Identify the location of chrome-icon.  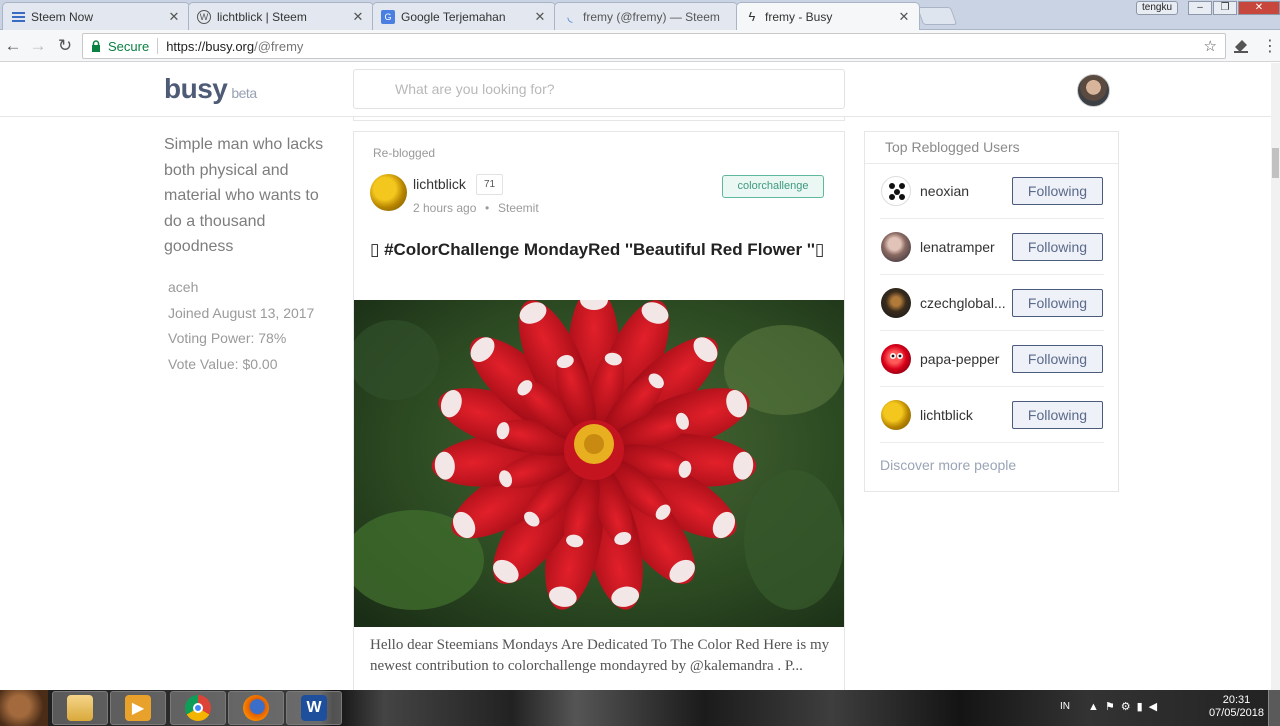
(198, 708).